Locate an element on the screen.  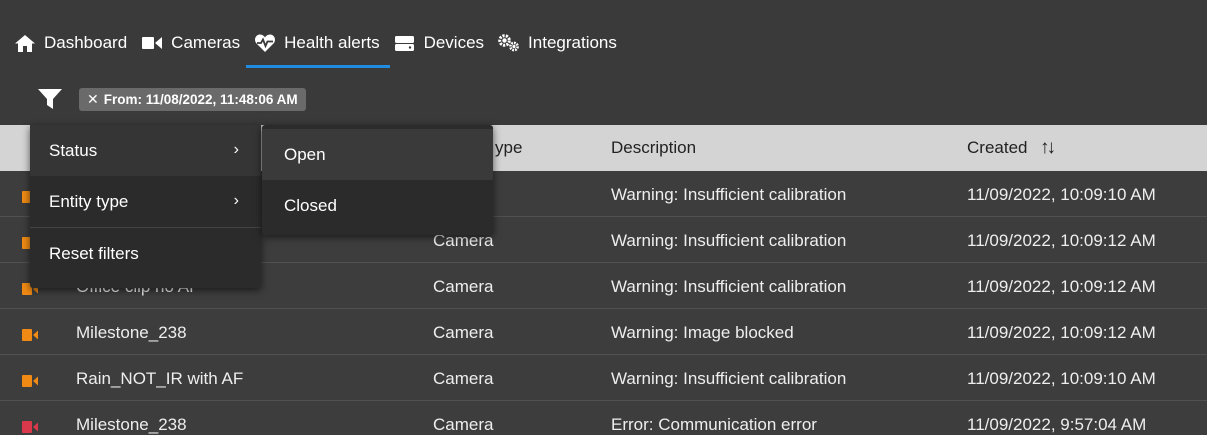
video-camera-icon is located at coordinates (152, 43).